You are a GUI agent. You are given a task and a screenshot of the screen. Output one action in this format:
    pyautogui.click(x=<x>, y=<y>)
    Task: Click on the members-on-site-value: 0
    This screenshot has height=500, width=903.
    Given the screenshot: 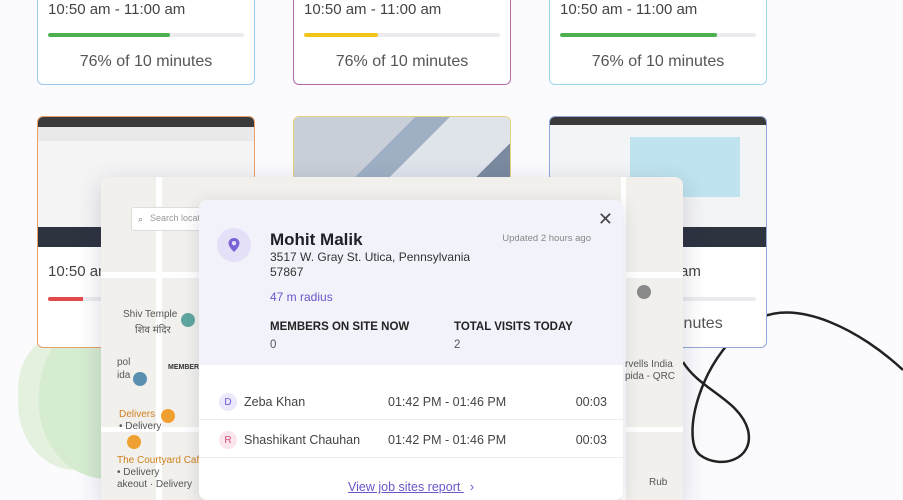 What is the action you would take?
    pyautogui.click(x=273, y=345)
    